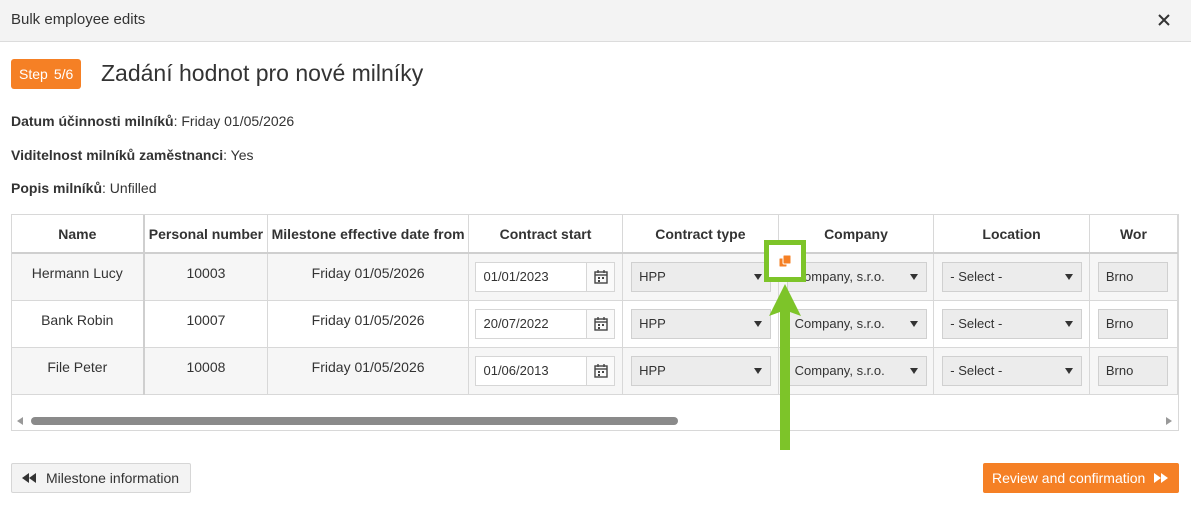 The height and width of the screenshot is (505, 1191). I want to click on step-value: 5/6, so click(63, 74).